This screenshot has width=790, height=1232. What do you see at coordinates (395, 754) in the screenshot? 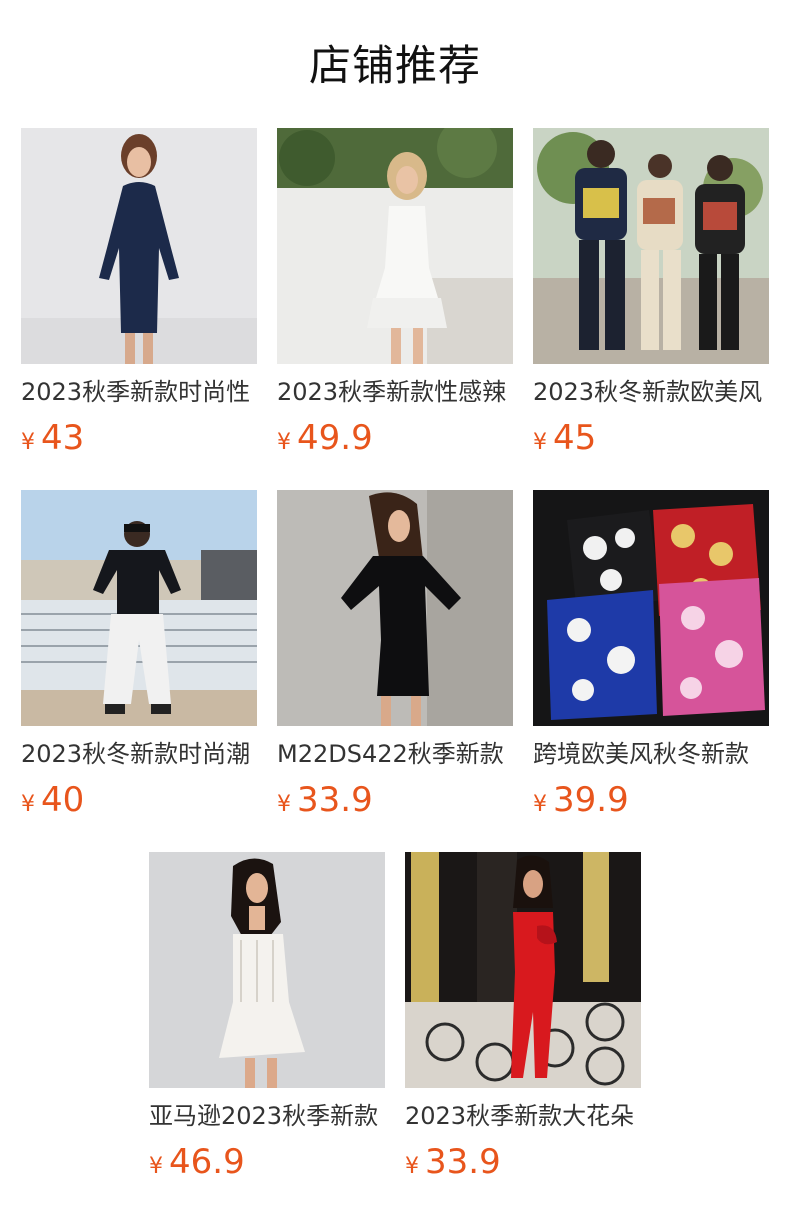
I see `product-title: M22DS422秋季新款` at bounding box center [395, 754].